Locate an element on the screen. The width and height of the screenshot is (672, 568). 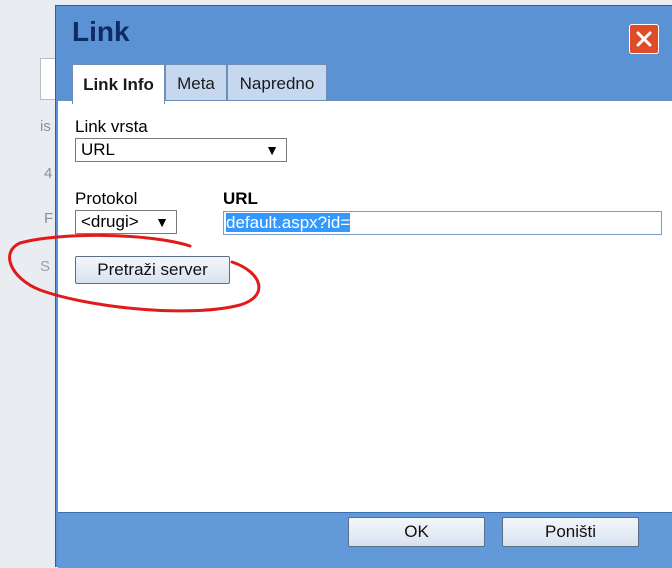
close-icon is located at coordinates (644, 39).